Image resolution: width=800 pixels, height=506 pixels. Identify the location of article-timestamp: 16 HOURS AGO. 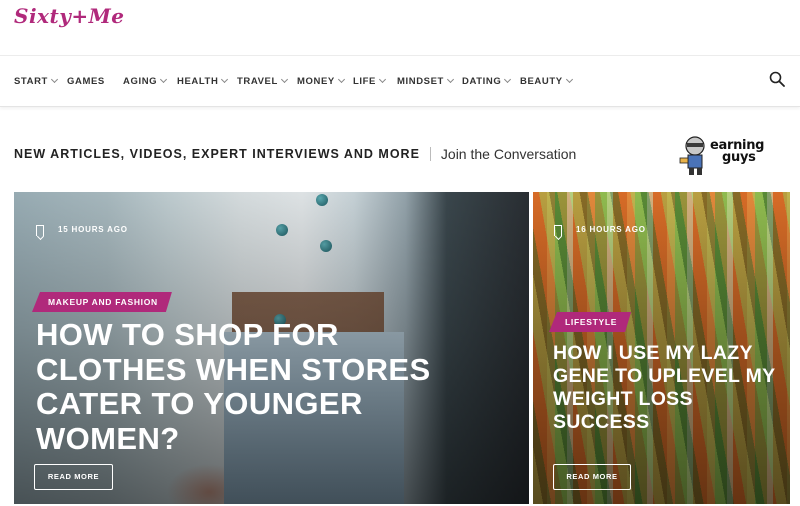
(611, 229).